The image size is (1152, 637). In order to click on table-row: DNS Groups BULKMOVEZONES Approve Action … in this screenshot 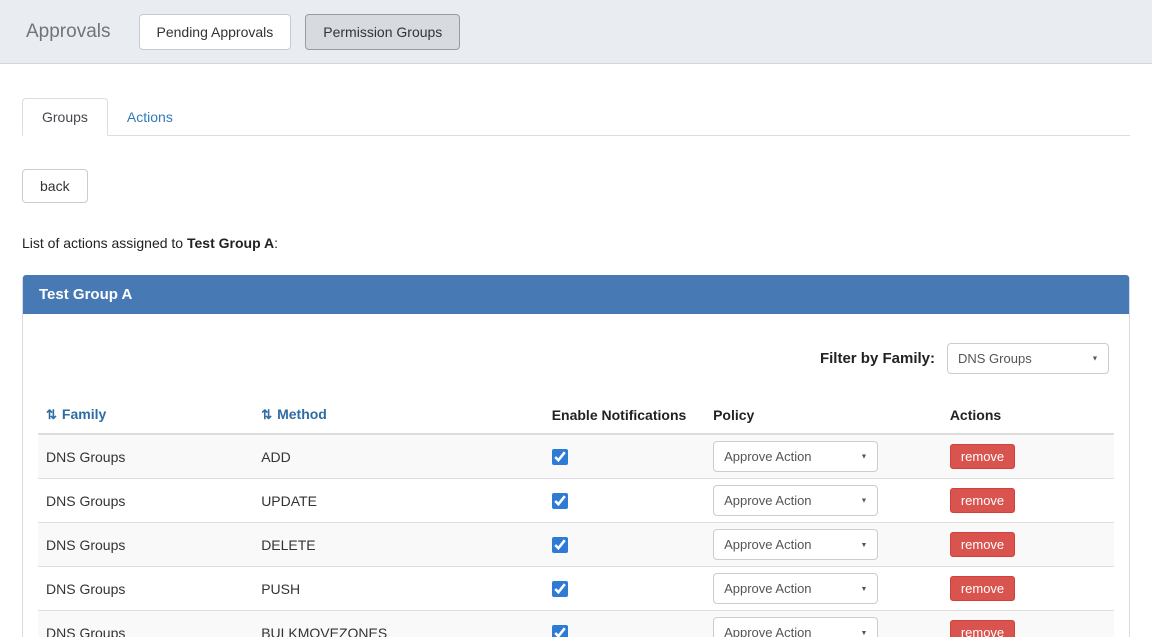, I will do `click(576, 623)`.